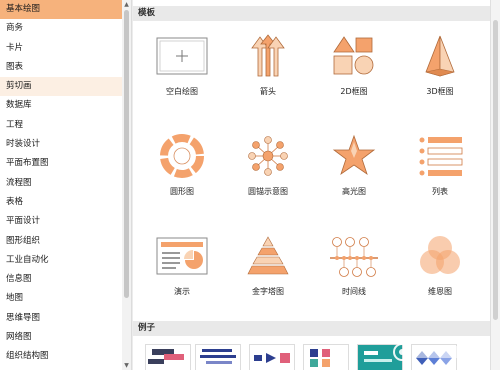  I want to click on template-label: 箭头, so click(268, 91).